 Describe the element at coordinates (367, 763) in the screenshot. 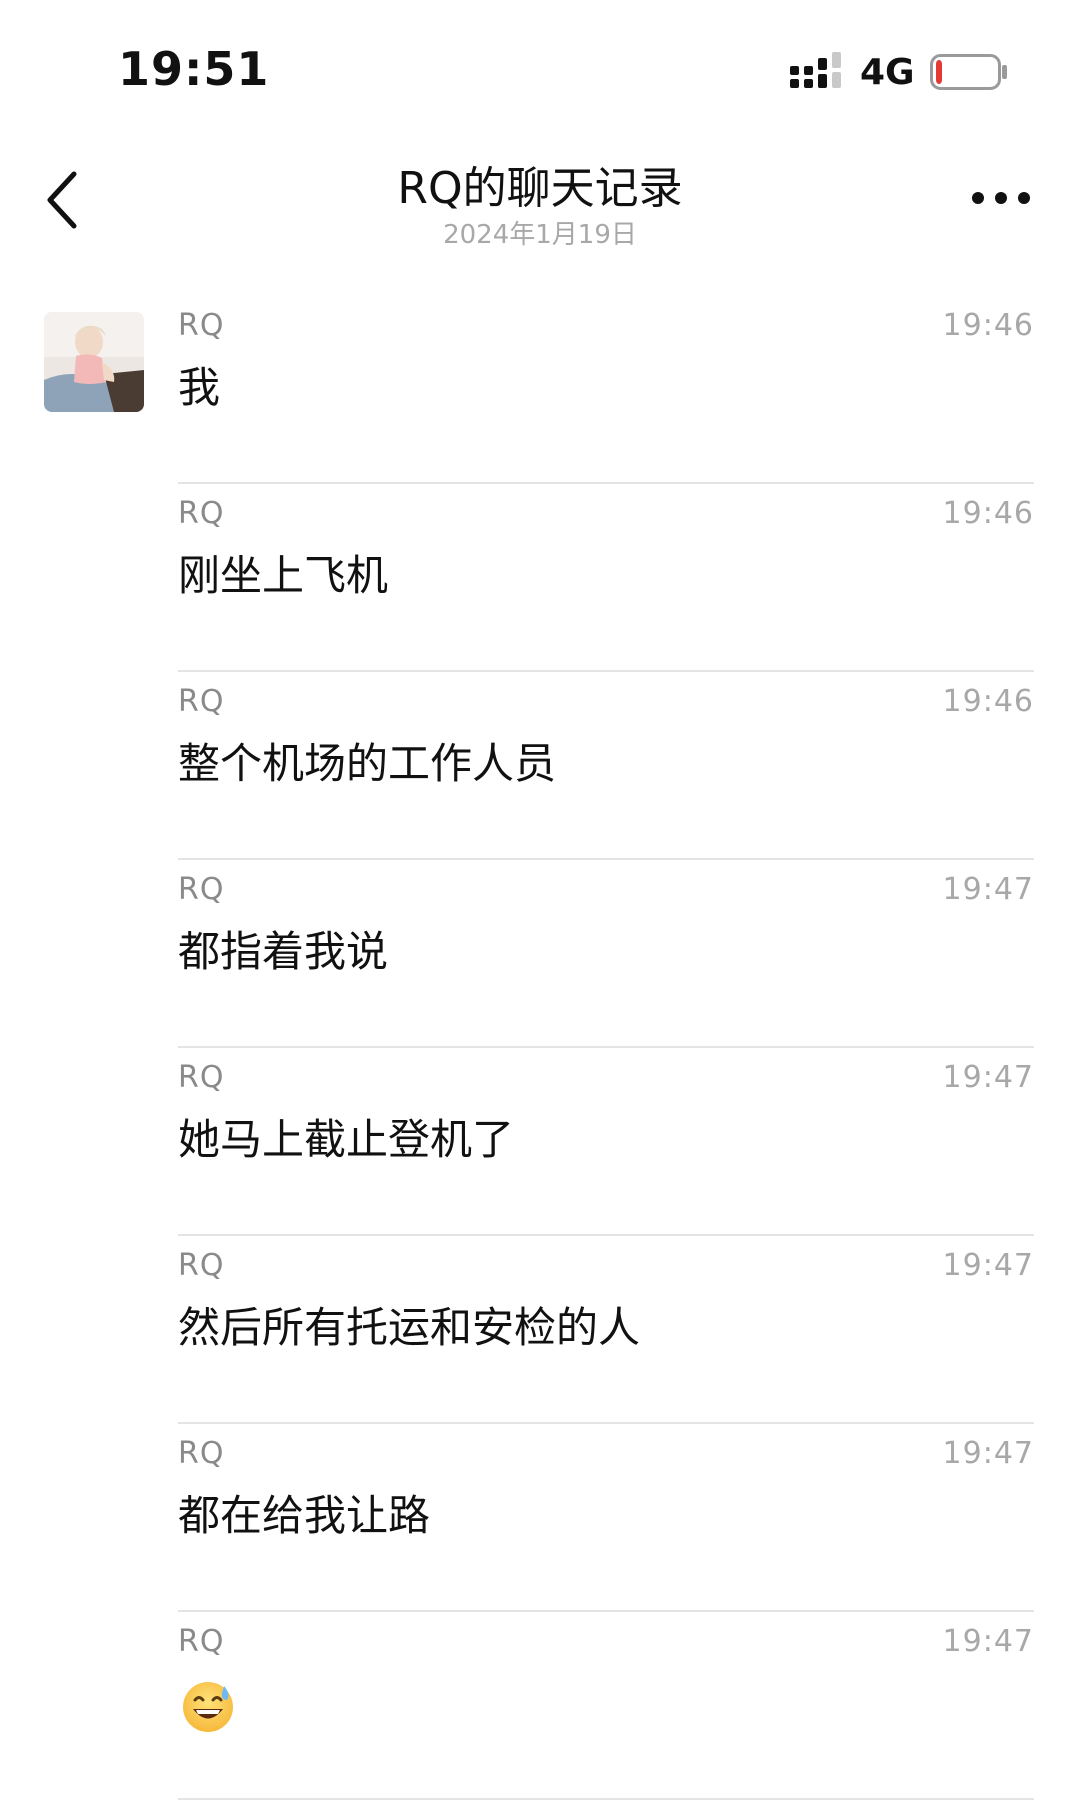

I see `message-text: 整个机场的工作人员` at that location.